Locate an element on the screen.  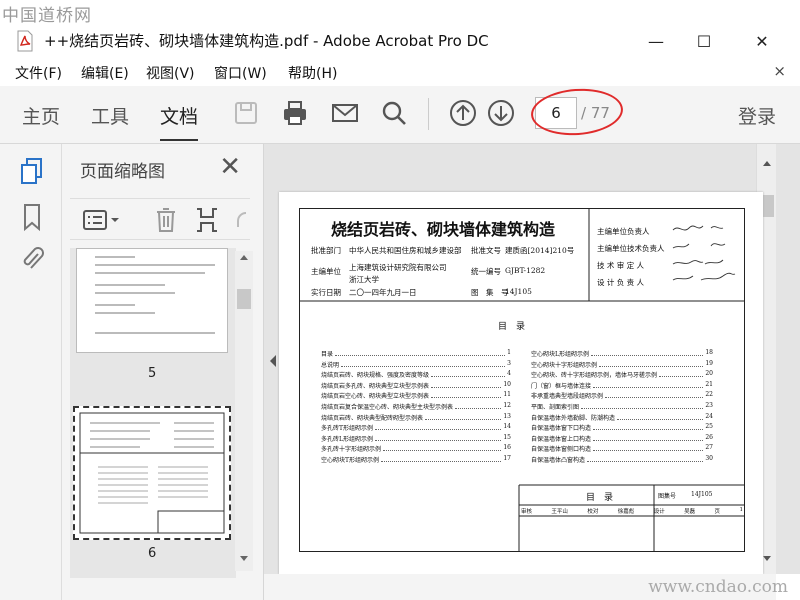
titleblock-cell: 1 is located at coordinates (741, 510).